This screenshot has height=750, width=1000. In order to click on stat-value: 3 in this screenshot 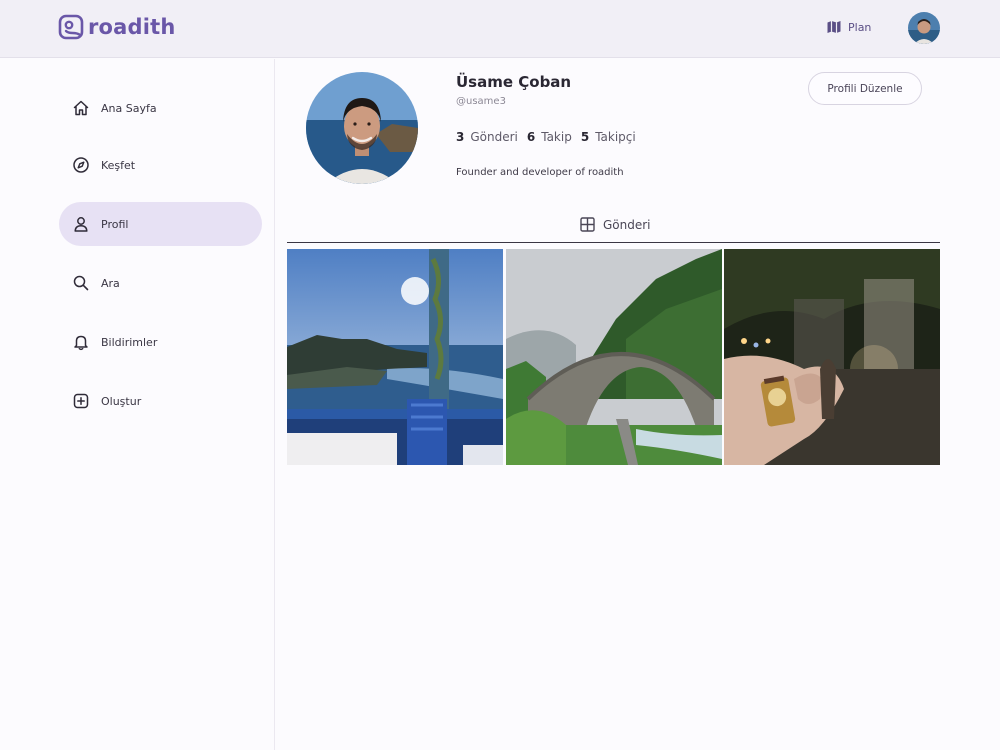, I will do `click(460, 137)`.